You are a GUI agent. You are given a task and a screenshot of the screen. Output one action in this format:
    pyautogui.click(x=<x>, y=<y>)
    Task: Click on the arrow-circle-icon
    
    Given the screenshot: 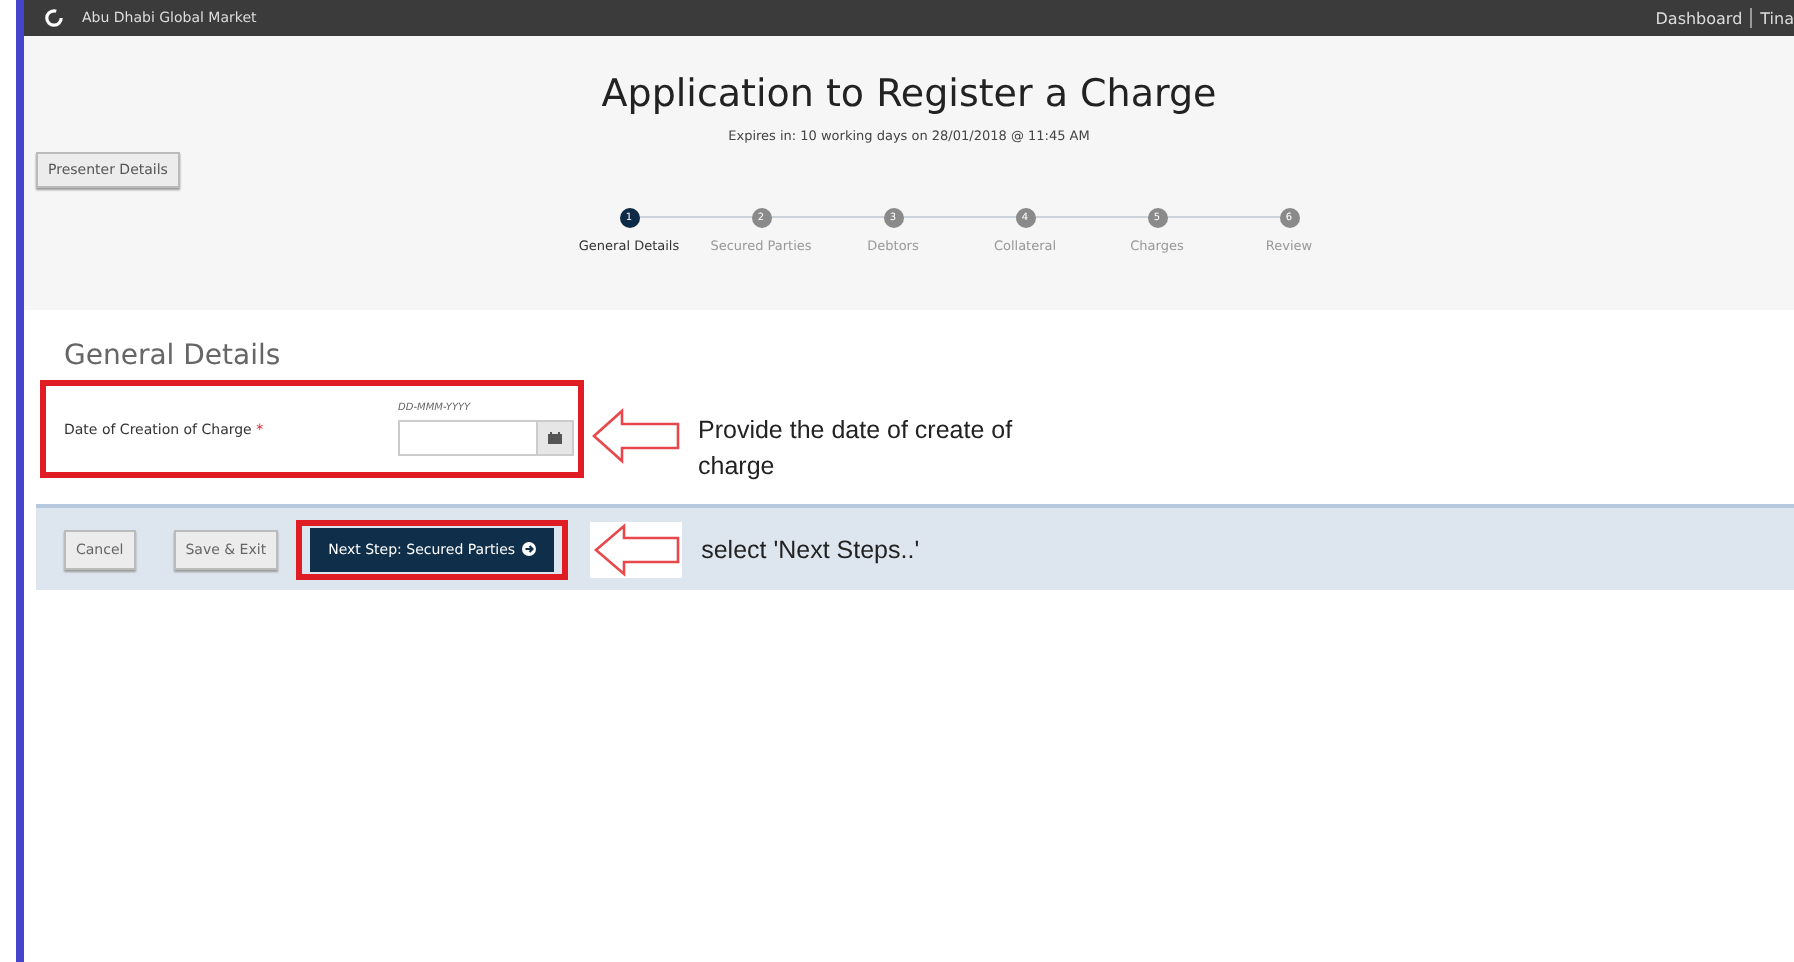 What is the action you would take?
    pyautogui.click(x=528, y=549)
    